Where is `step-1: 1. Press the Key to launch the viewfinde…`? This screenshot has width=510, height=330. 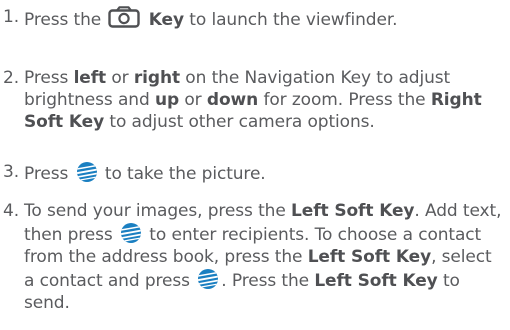
step-1: 1. Press the Key to launch the viewfinde… is located at coordinates (252, 18).